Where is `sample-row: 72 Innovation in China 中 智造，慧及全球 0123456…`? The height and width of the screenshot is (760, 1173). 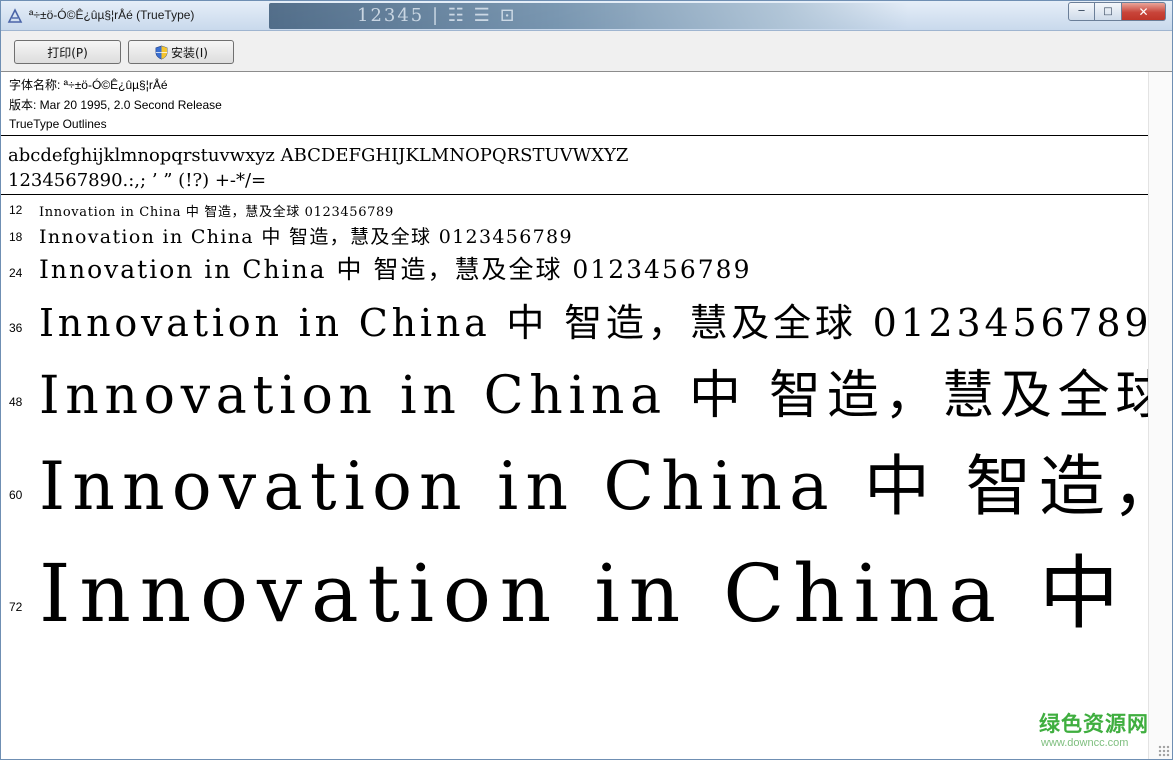
sample-row: 72 Innovation in China 中 智造，慧及全球 0123456… is located at coordinates (575, 584).